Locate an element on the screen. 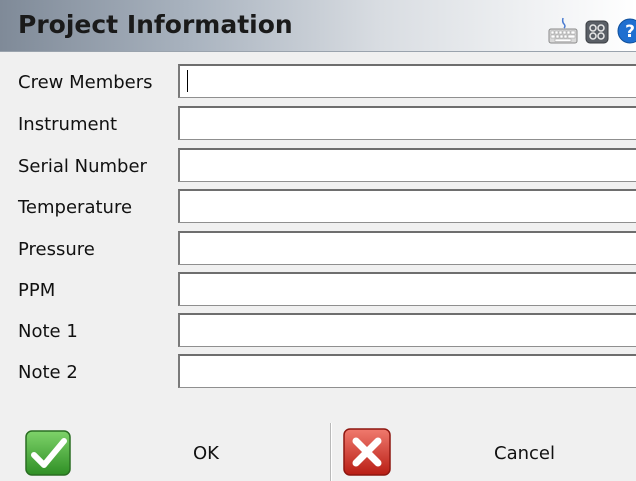 Image resolution: width=636 pixels, height=481 pixels. form-row-note-1: Note 1 is located at coordinates (318, 331).